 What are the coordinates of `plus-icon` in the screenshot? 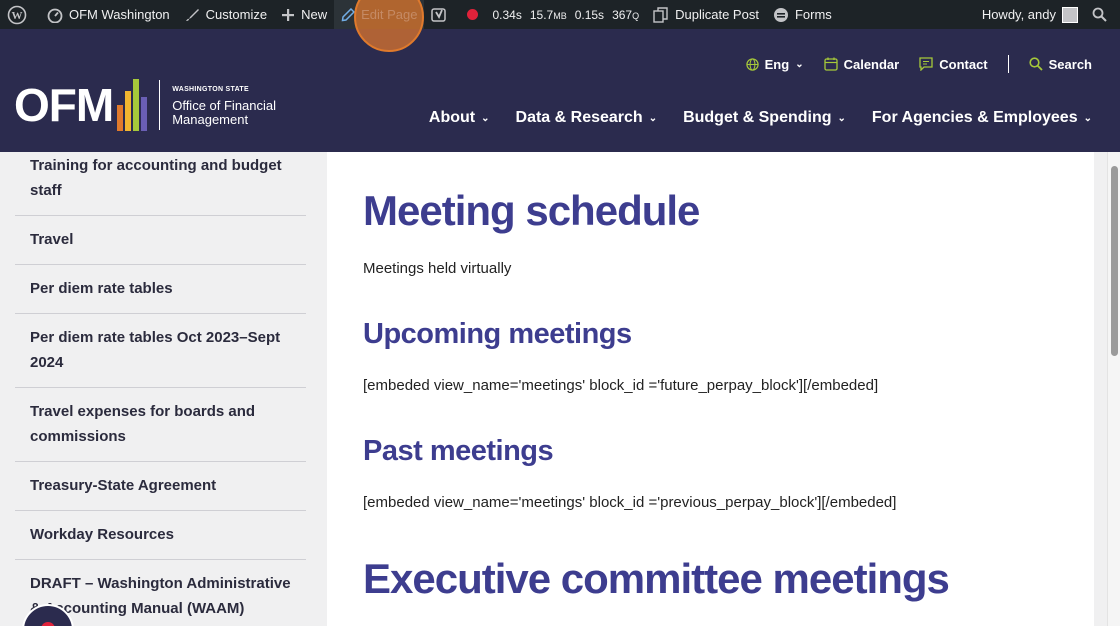 It's located at (288, 14).